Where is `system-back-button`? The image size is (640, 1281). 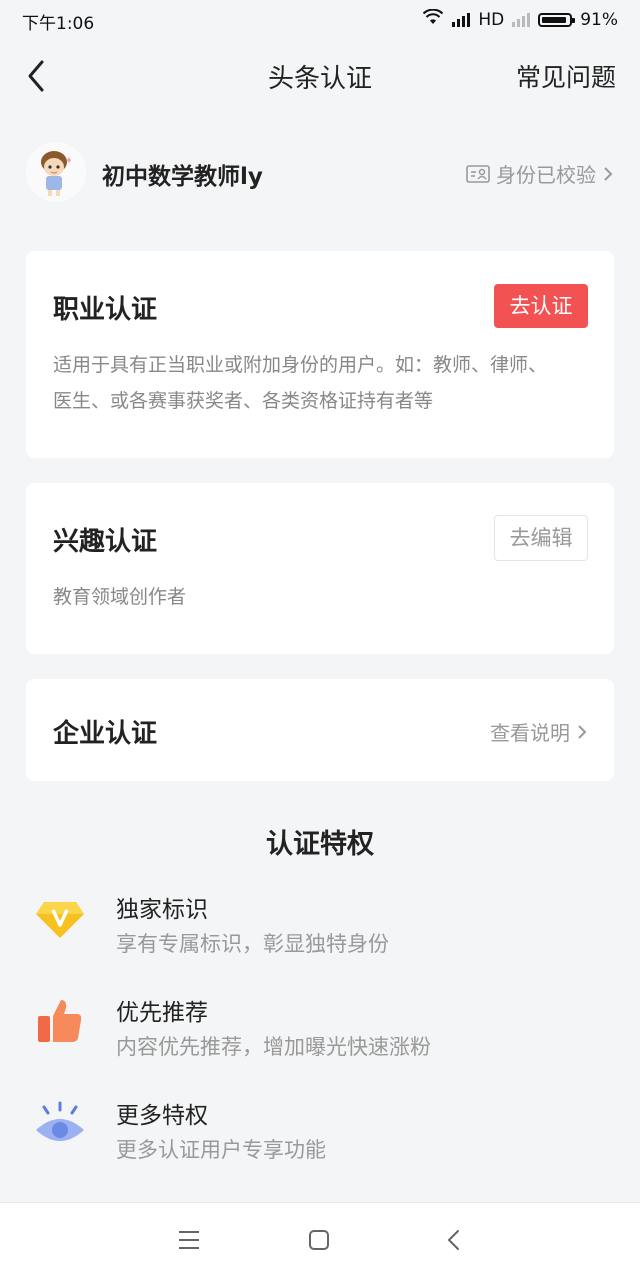
system-back-button is located at coordinates (454, 1240).